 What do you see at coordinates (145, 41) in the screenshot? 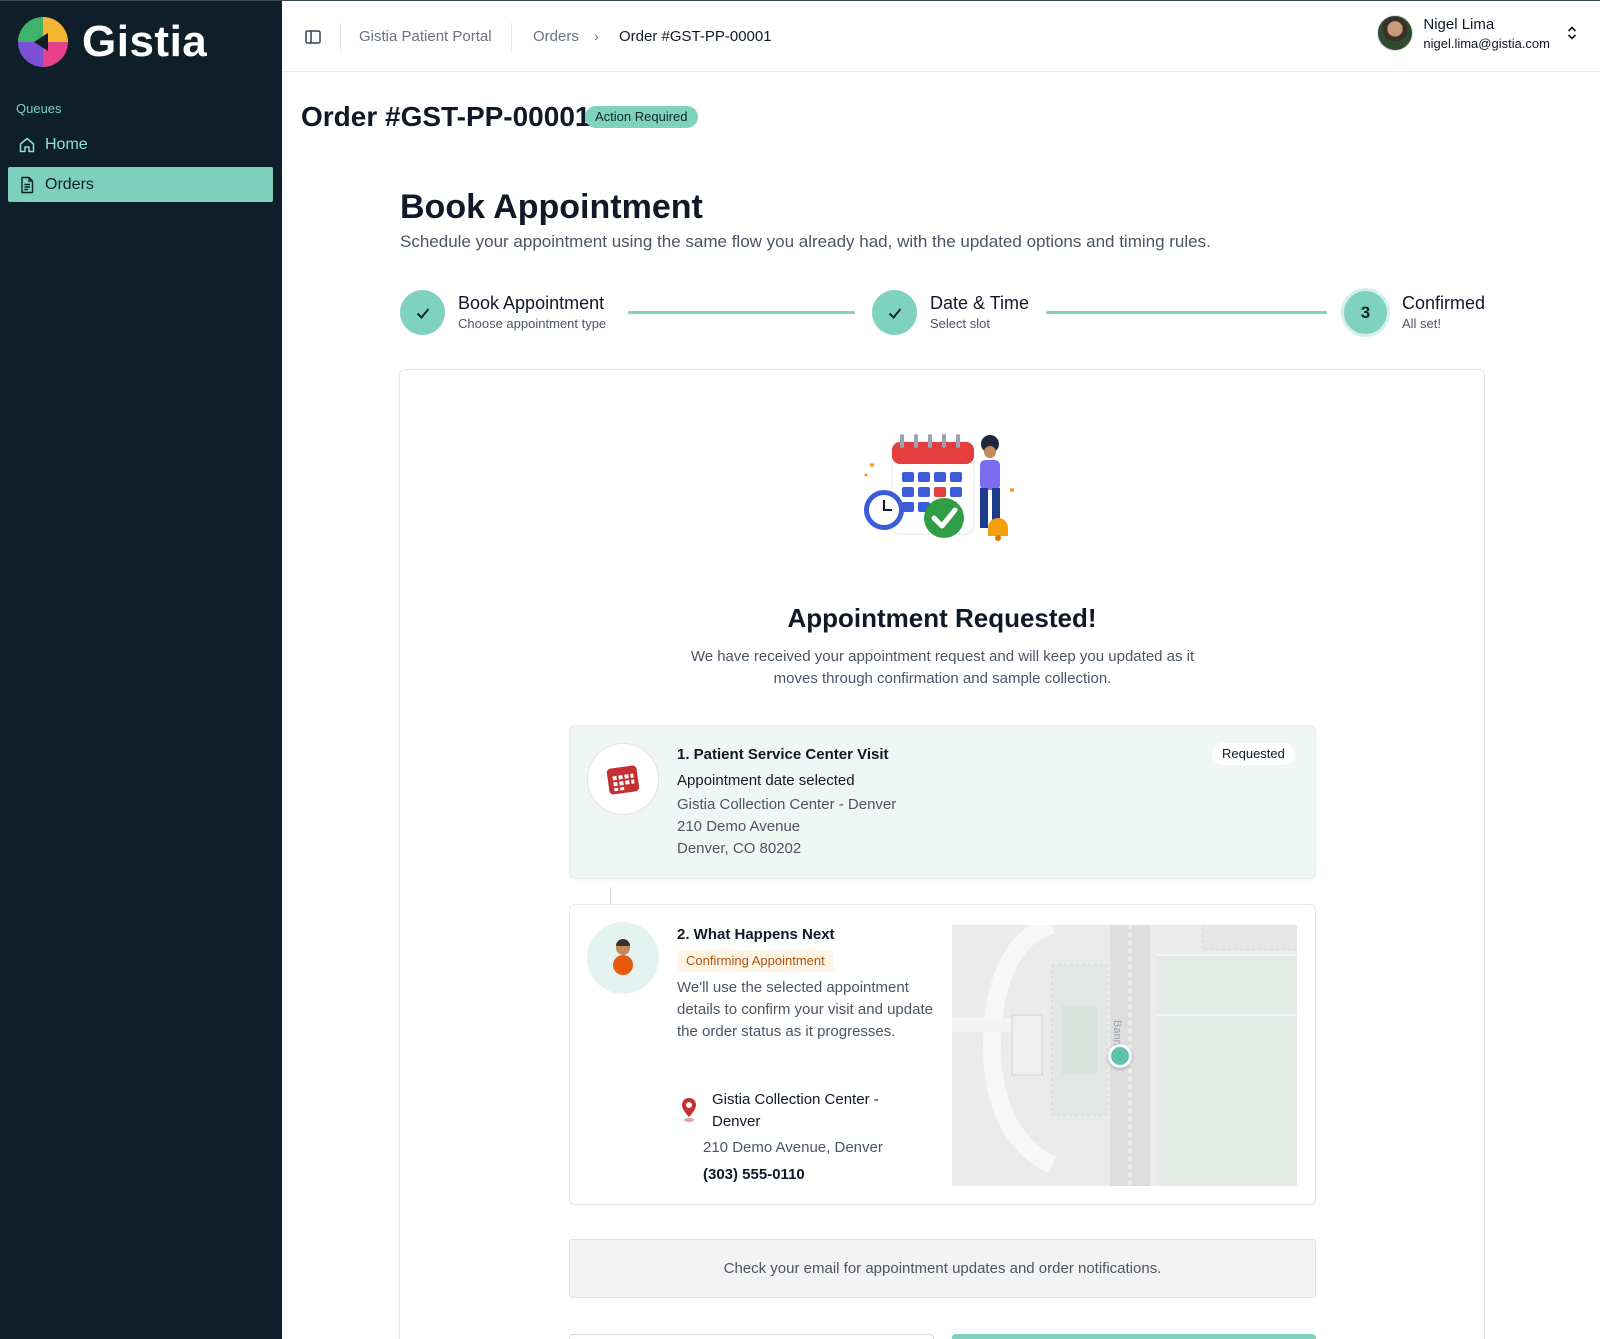
I see `brand-name: Gistia` at bounding box center [145, 41].